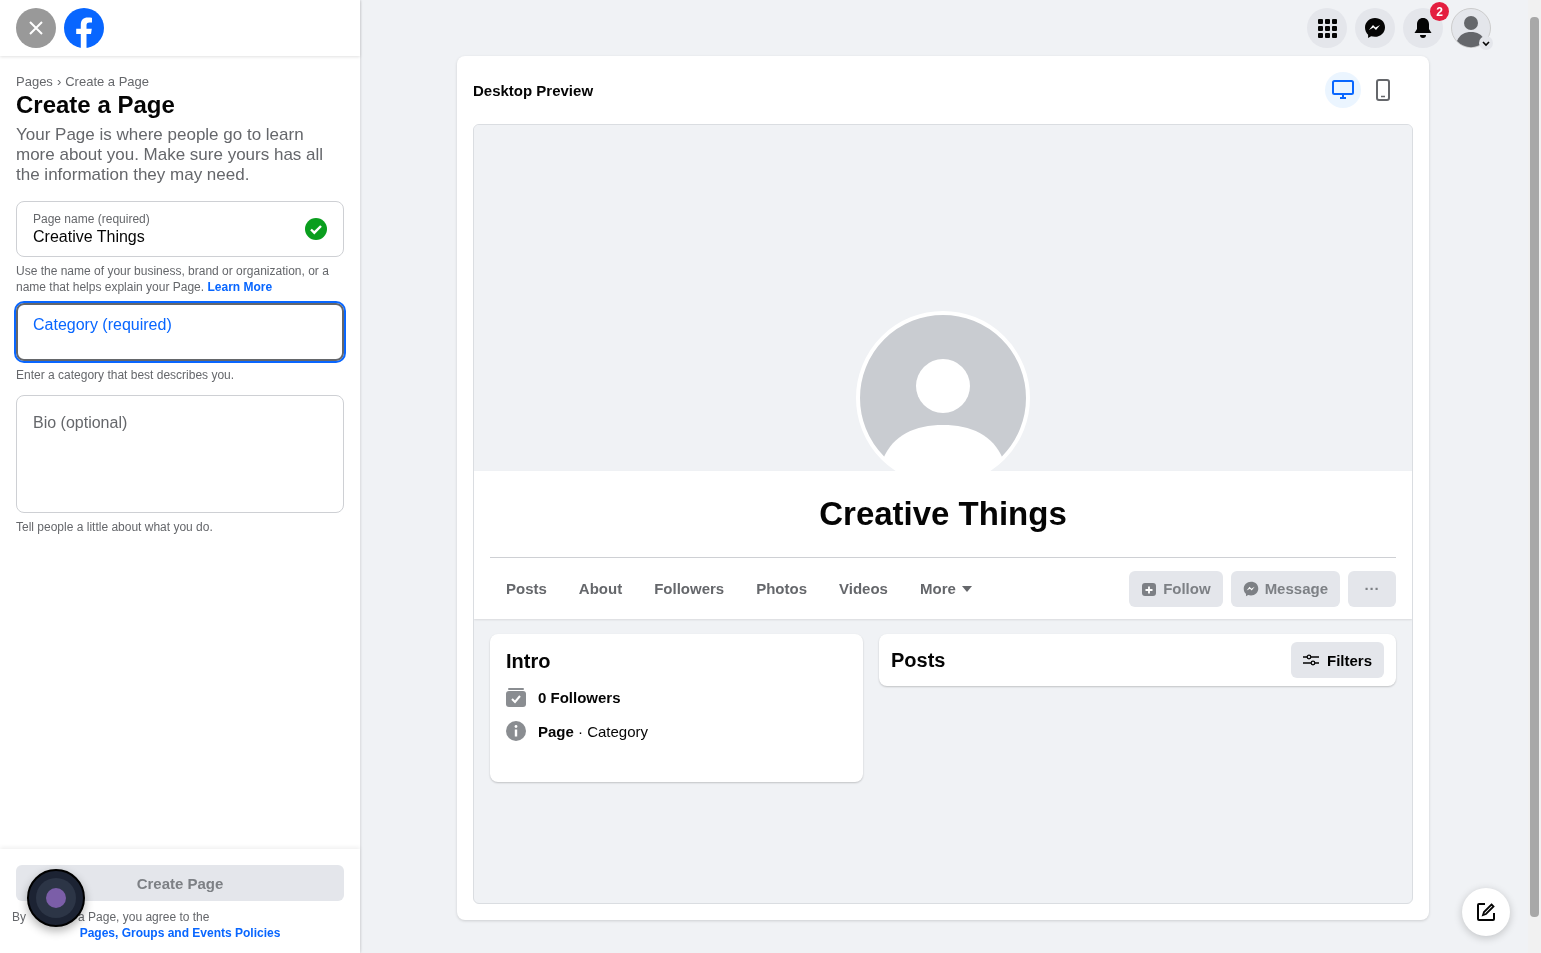 The image size is (1541, 953). Describe the element at coordinates (19, 917) in the screenshot. I see `terms-text: By` at that location.